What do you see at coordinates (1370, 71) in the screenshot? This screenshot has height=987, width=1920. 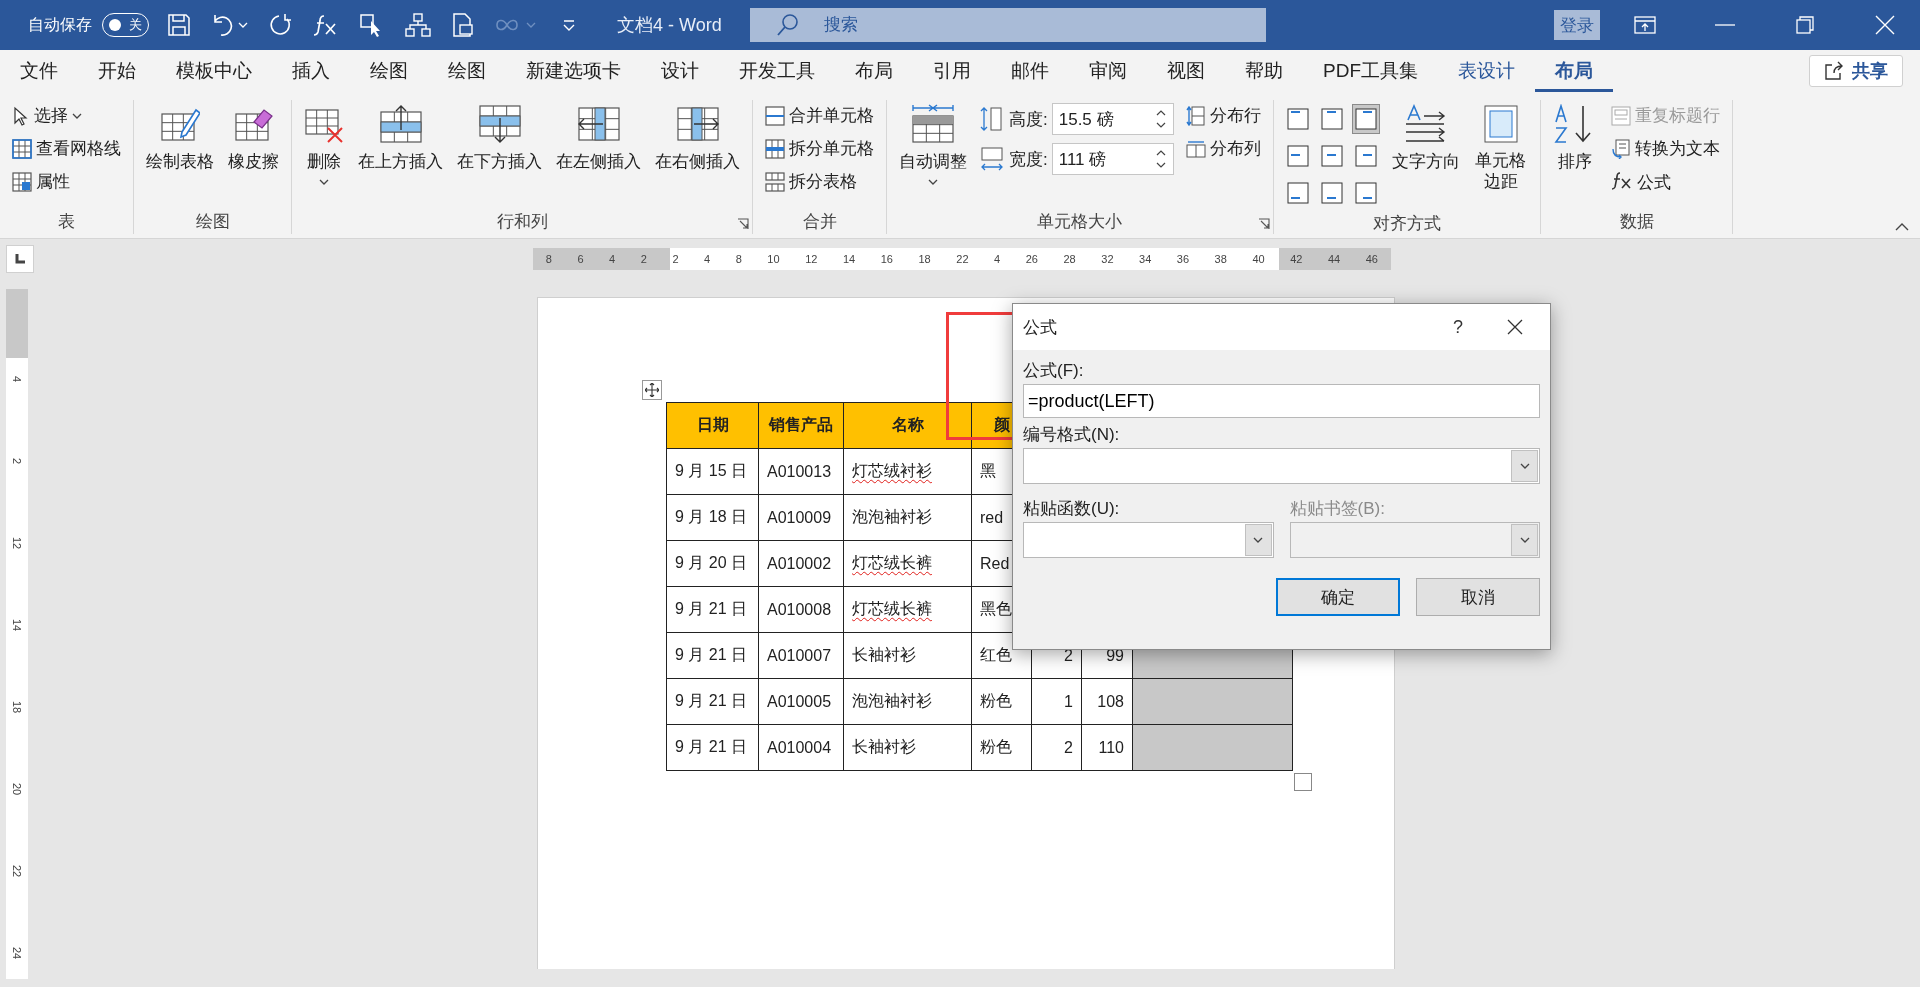 I see `menu-tab: PDF工具集` at bounding box center [1370, 71].